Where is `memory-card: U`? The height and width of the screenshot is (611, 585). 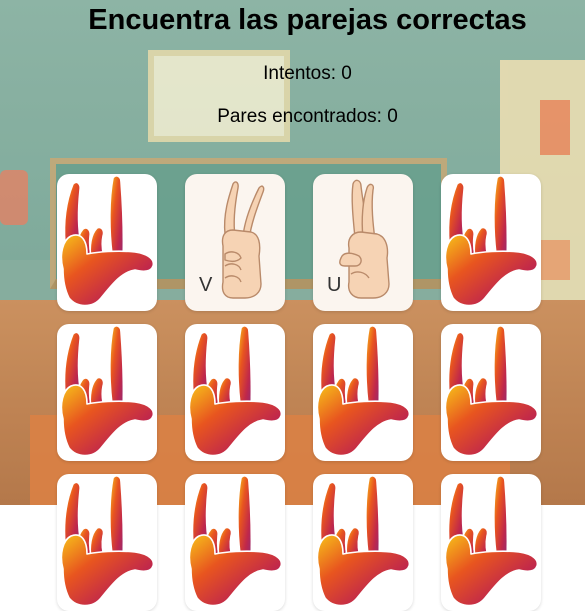
memory-card: U is located at coordinates (363, 242).